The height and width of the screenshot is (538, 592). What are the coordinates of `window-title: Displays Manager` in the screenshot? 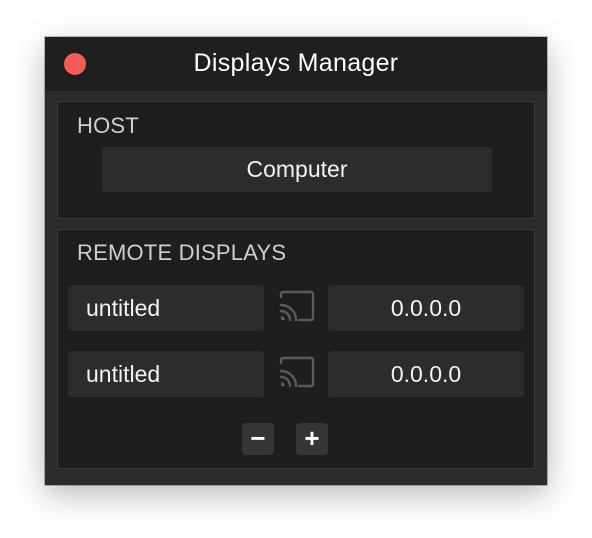 It's located at (296, 63).